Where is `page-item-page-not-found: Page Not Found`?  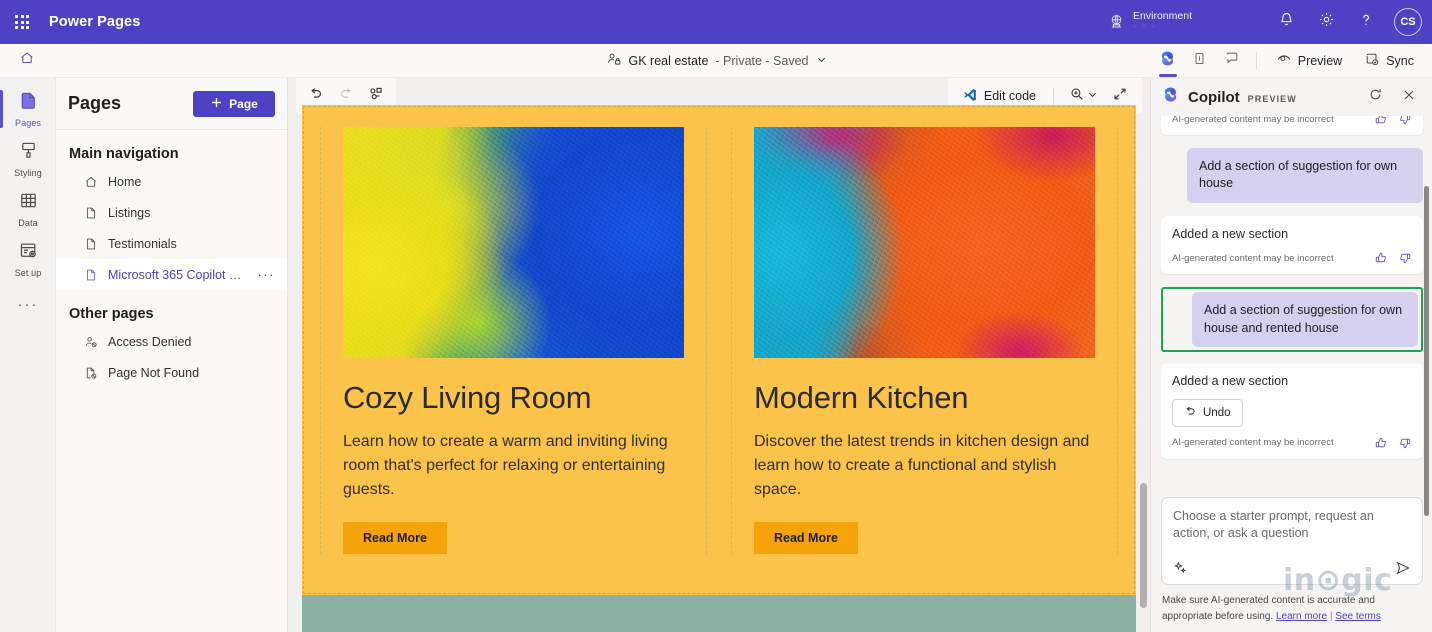
page-item-page-not-found: Page Not Found is located at coordinates (171, 372).